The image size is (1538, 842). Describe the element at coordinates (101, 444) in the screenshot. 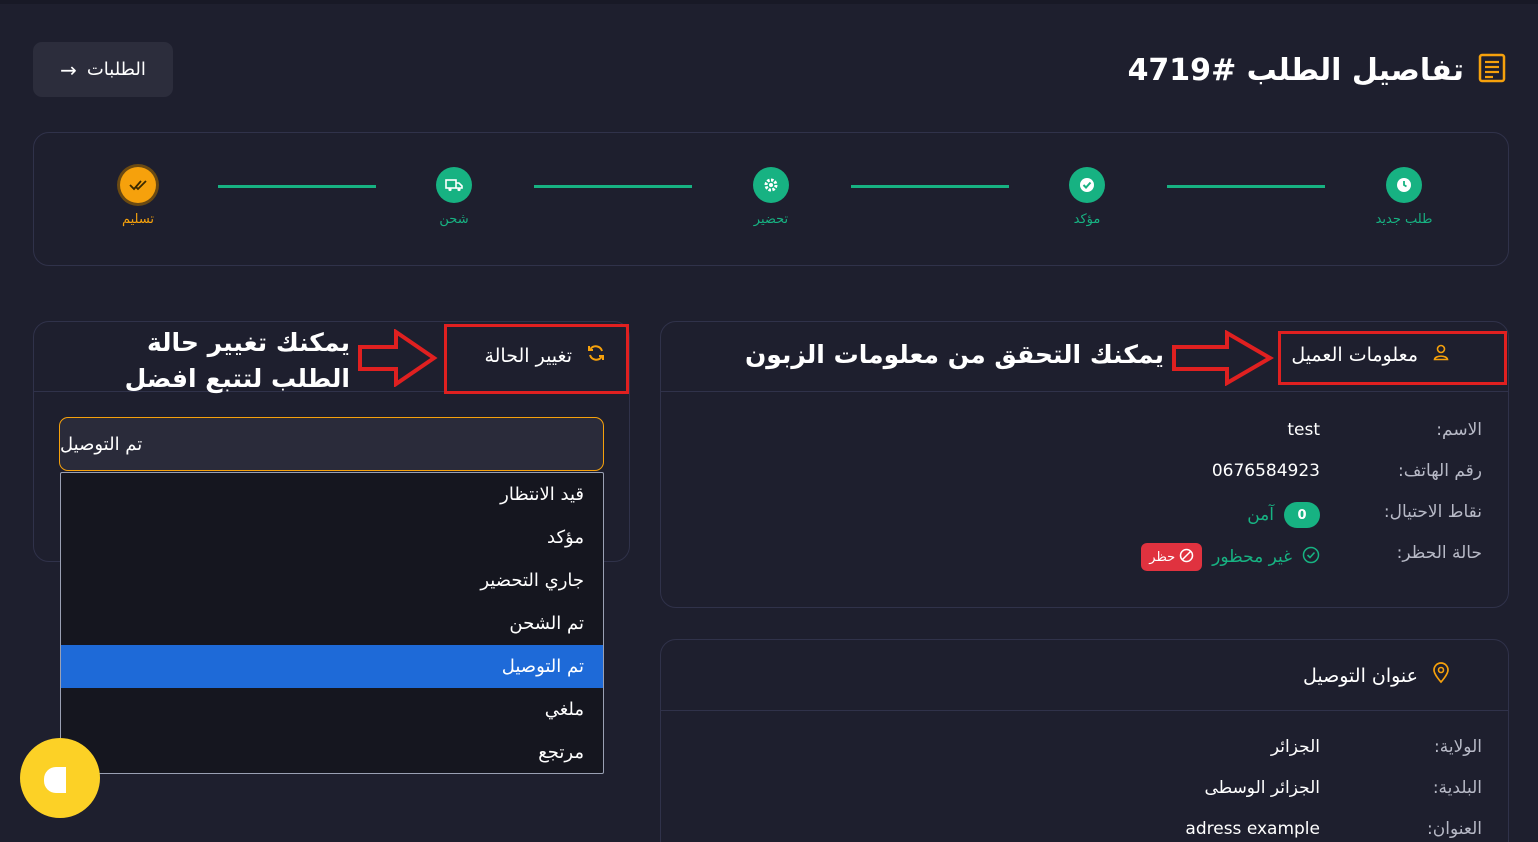

I see `status-select-value: تم التوصيل` at that location.